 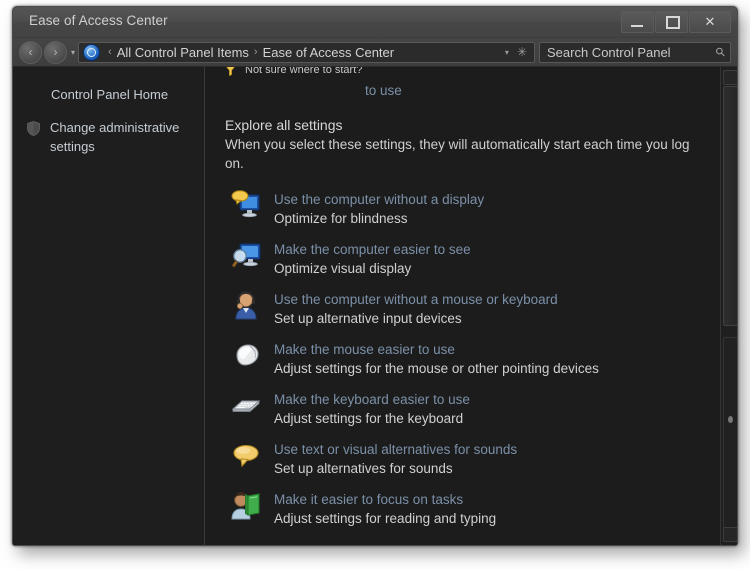 What do you see at coordinates (368, 499) in the screenshot?
I see `link-make-it-easier-to-focus-on-tasks: Make it easier to focus on tasks` at bounding box center [368, 499].